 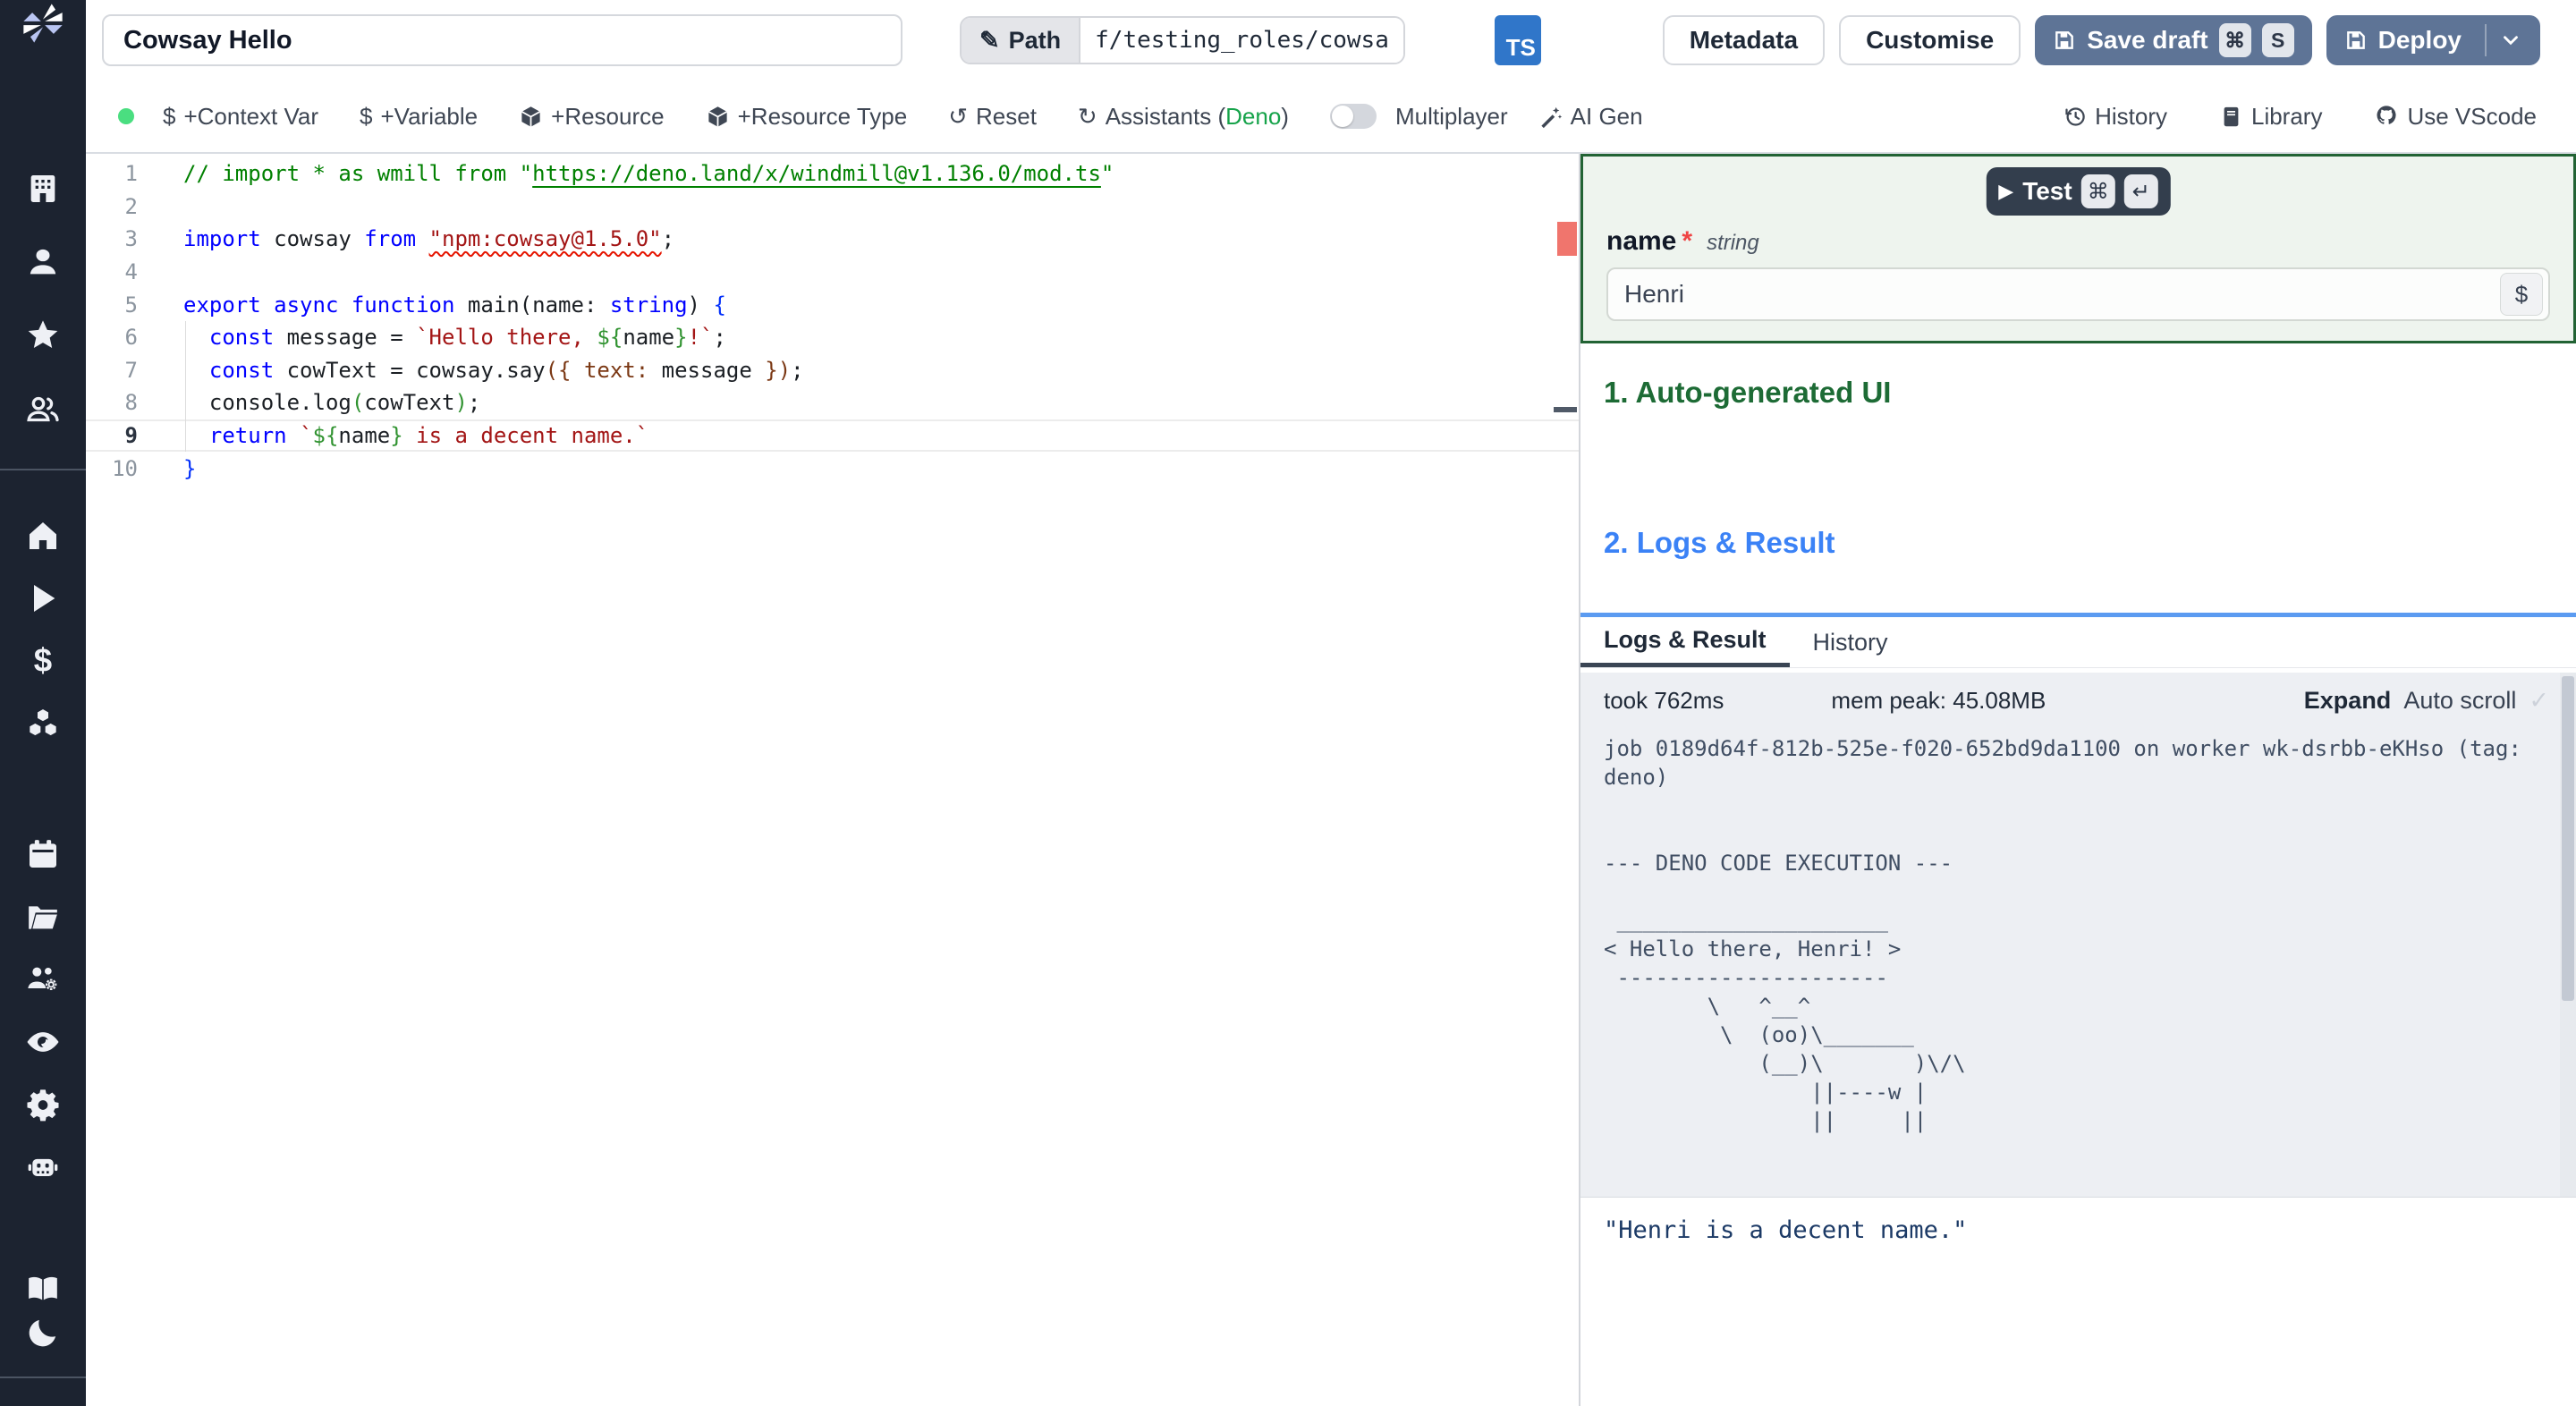 I want to click on auto-scroll-label: Auto scroll, so click(x=2459, y=701).